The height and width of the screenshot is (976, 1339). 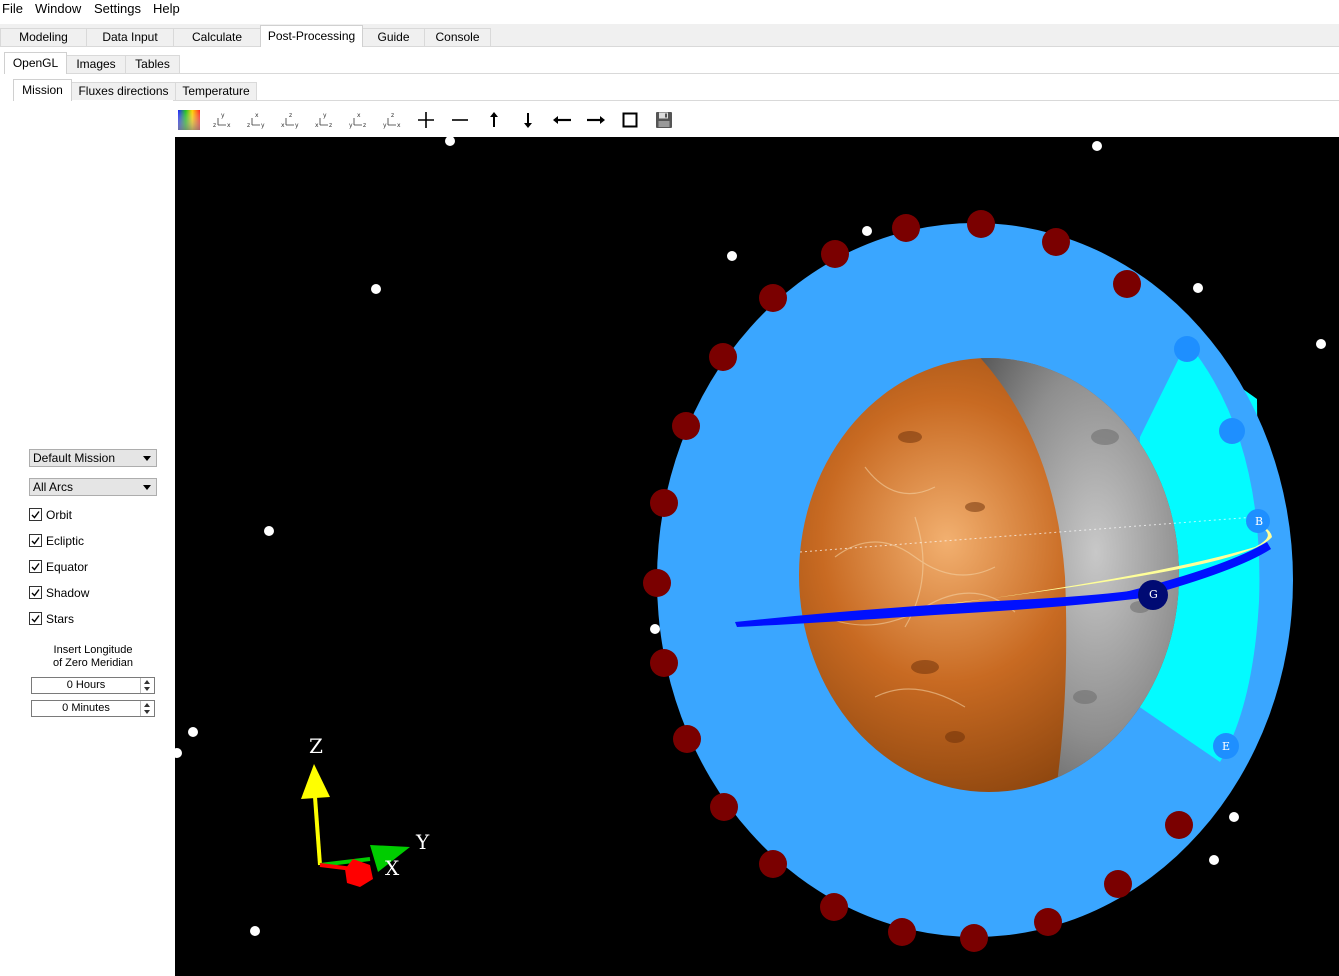 What do you see at coordinates (290, 120) in the screenshot?
I see `view-xy-icon: zx y` at bounding box center [290, 120].